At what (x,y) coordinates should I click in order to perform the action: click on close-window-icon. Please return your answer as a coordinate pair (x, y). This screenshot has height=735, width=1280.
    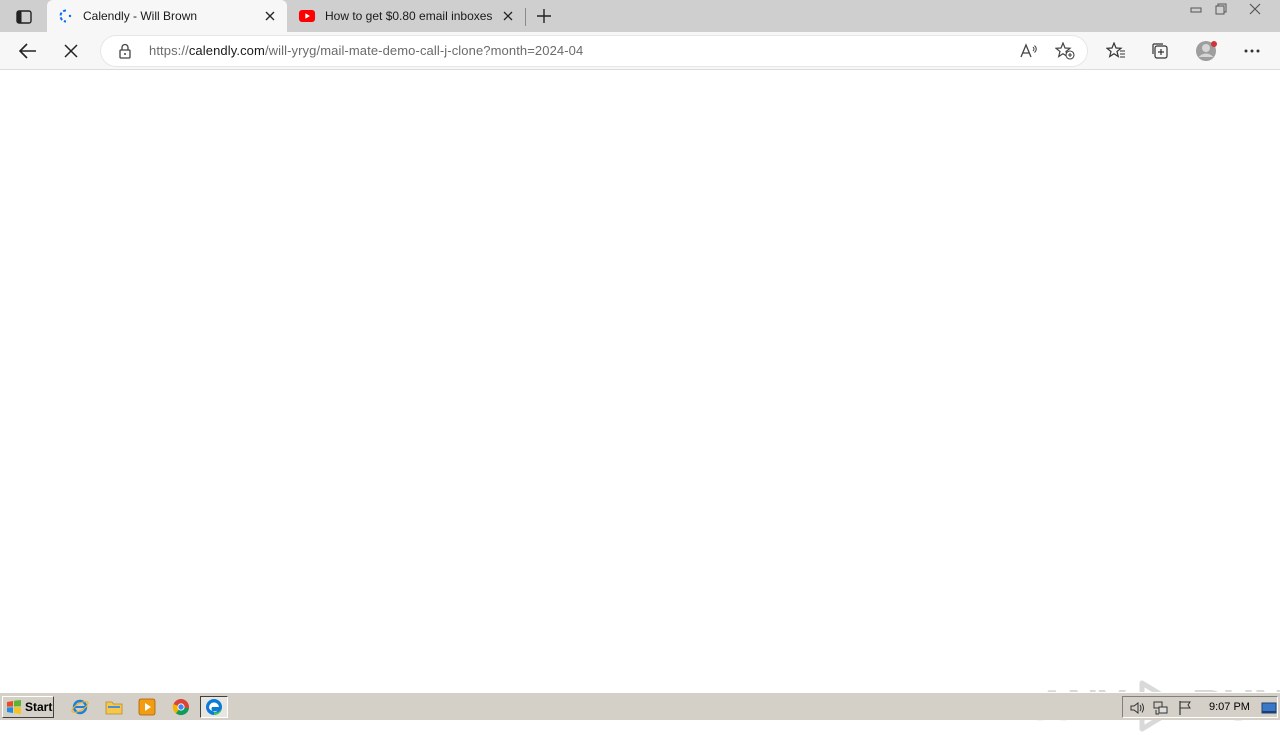
    Looking at the image, I should click on (1255, 9).